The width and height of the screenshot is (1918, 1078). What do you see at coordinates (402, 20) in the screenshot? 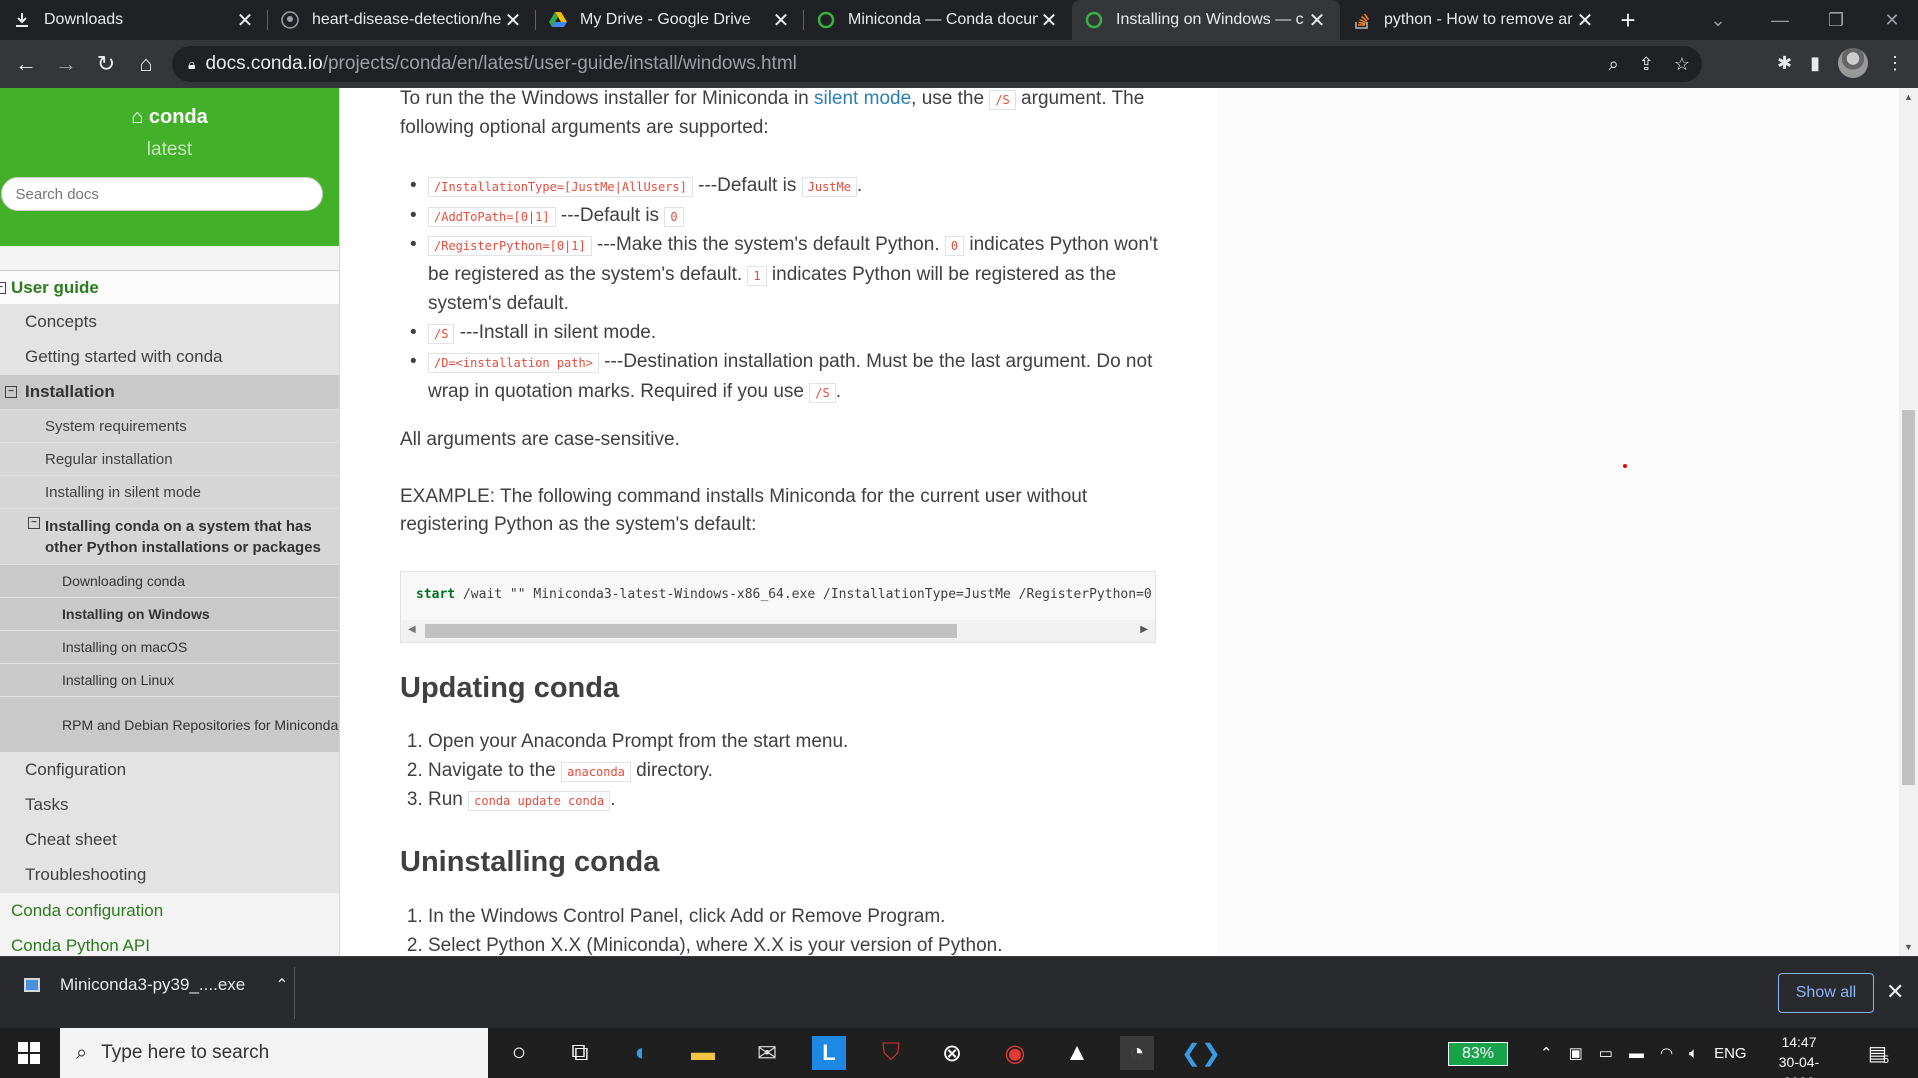
I see `tab-github: heart-disease-detection/he ✕` at bounding box center [402, 20].